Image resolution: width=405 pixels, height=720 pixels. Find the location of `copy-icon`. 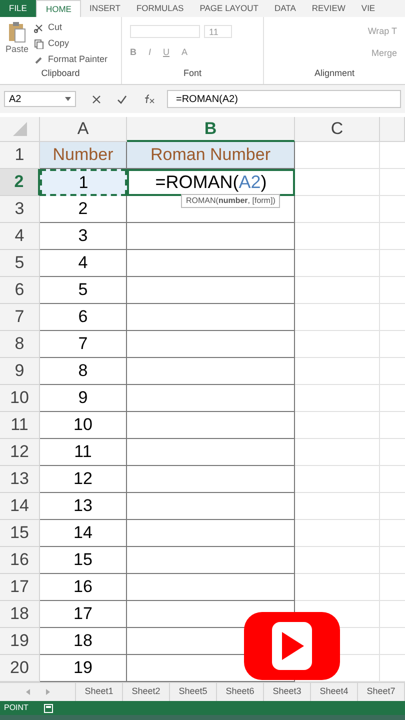

copy-icon is located at coordinates (39, 44).